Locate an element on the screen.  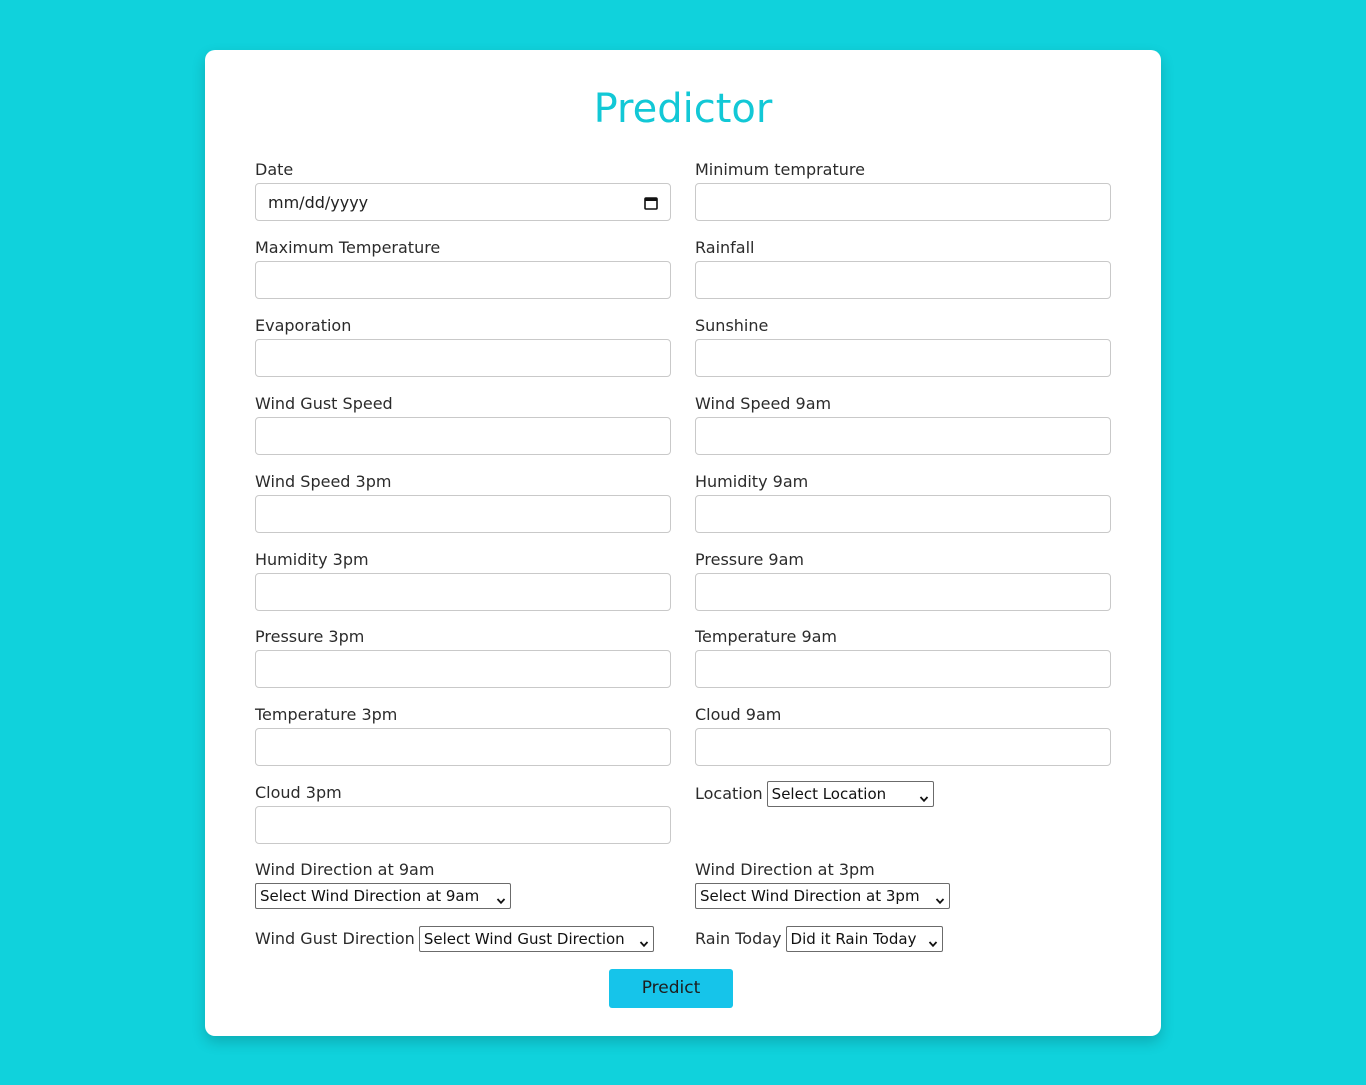
evaporation-label: Evaporation is located at coordinates (303, 325).